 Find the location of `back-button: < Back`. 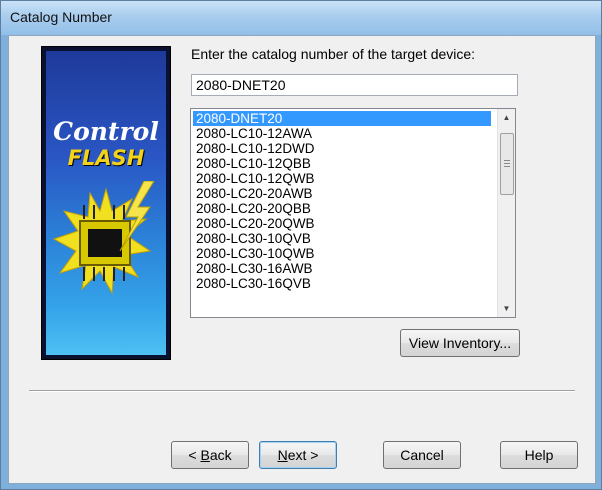

back-button: < Back is located at coordinates (210, 455).